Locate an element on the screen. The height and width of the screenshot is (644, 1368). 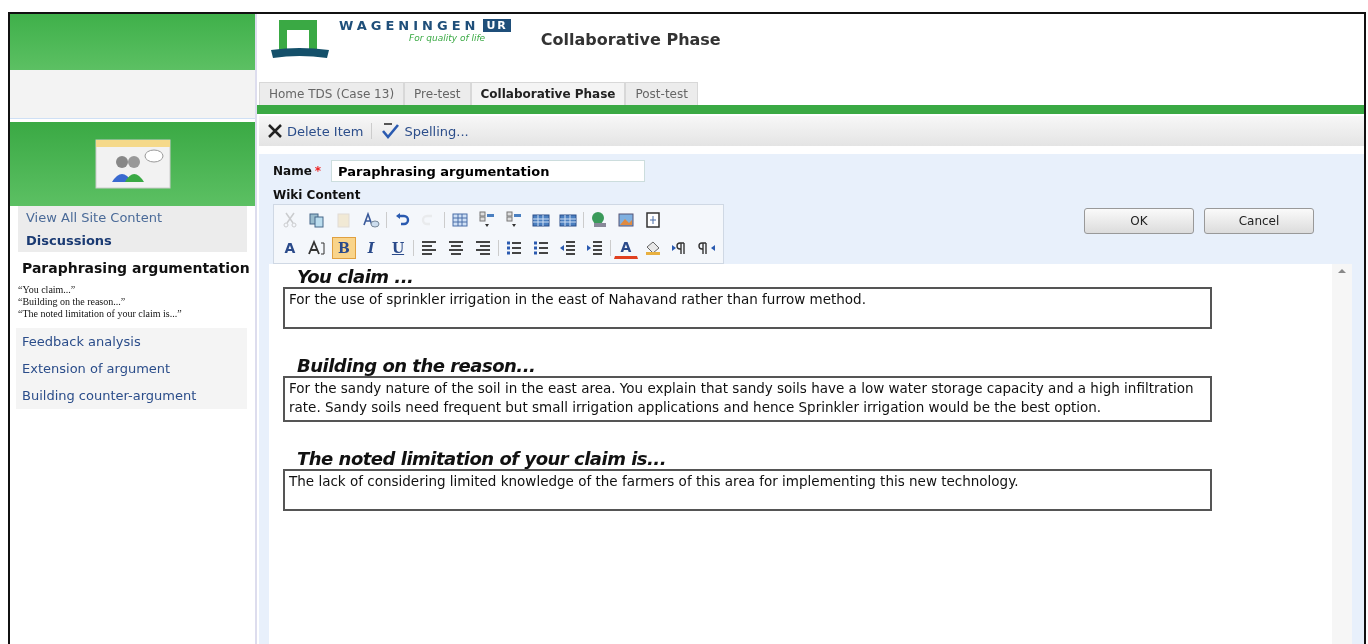
cancel-button: Cancel is located at coordinates (1259, 221).